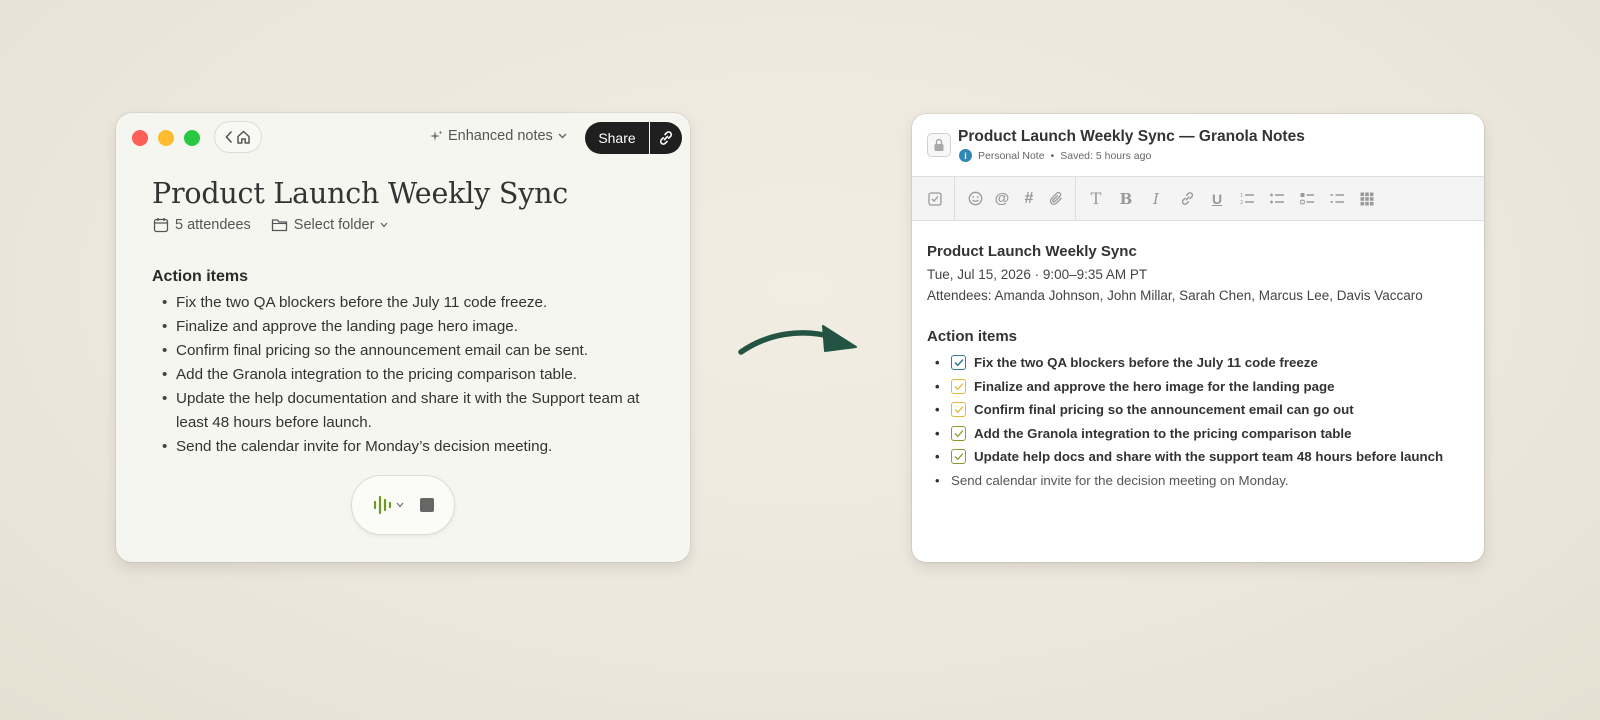  I want to click on audio-source-dropdown, so click(388, 505).